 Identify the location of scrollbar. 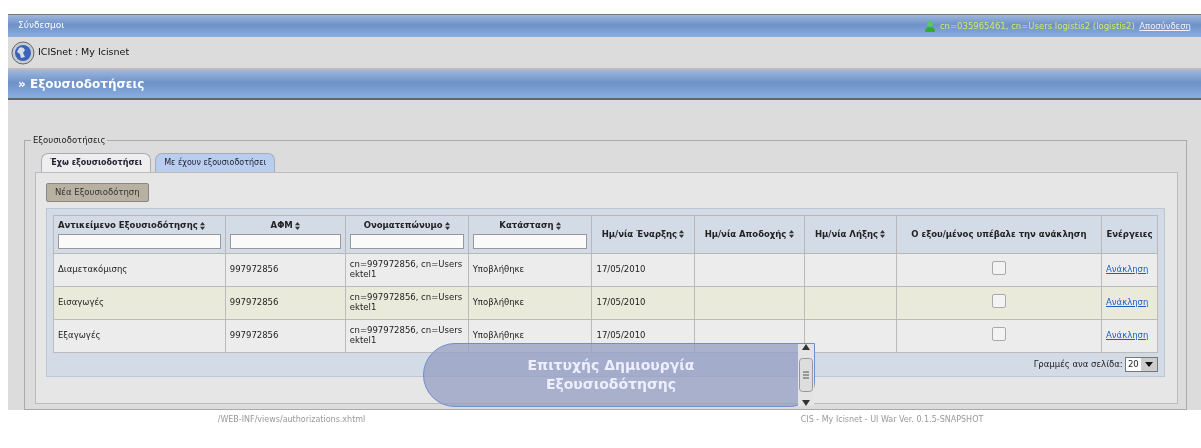
(806, 375).